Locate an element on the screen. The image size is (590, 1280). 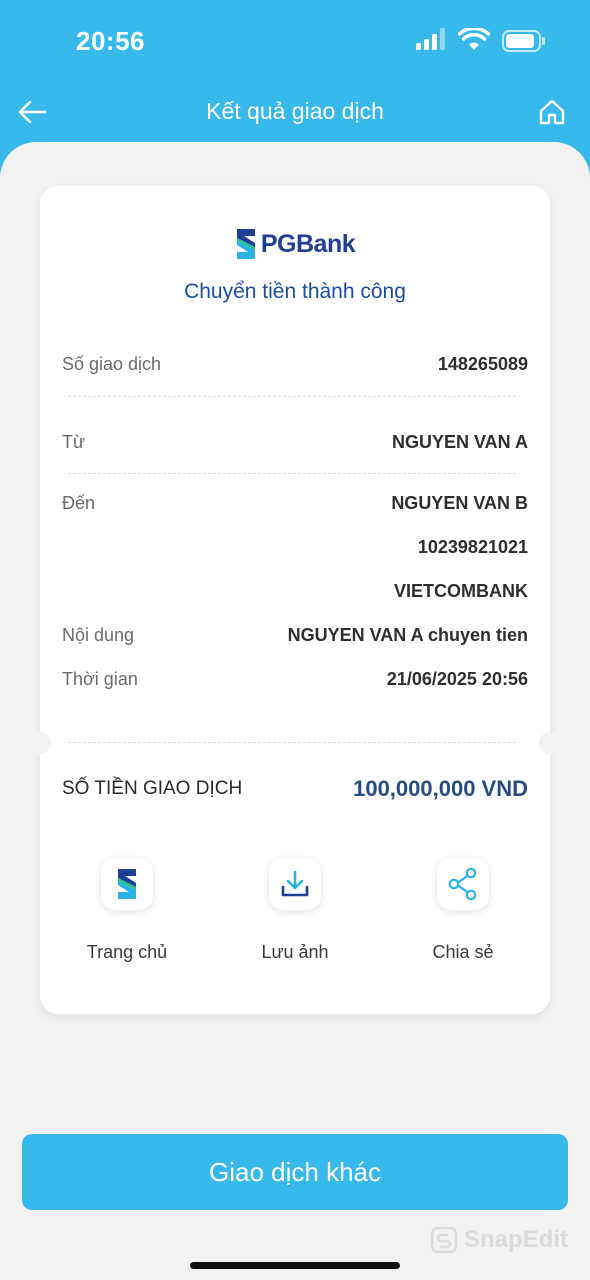
home-button is located at coordinates (552, 112).